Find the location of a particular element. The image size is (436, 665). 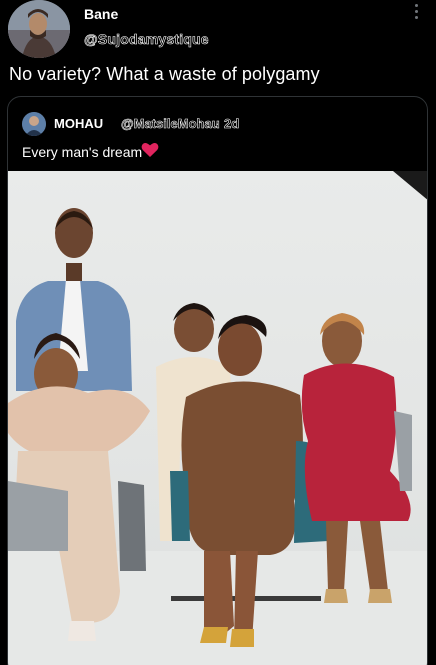

quoted-timestamp: 2d is located at coordinates (232, 124).